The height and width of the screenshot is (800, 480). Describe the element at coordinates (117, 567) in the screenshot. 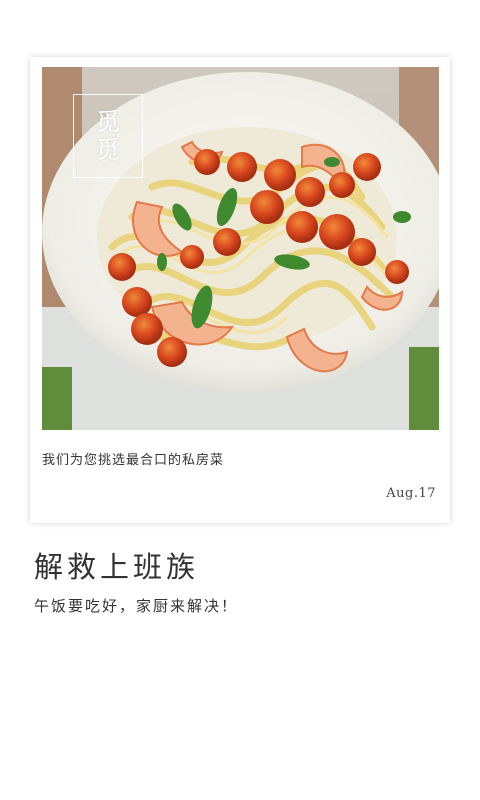

I see `headline: 解救上班族` at that location.